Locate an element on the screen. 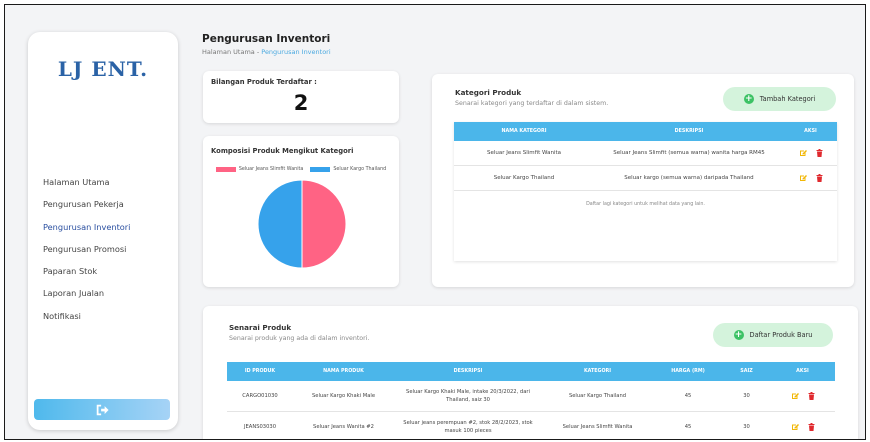 The image size is (870, 442). legend-item-kargo: Seluar Kargo Thailand is located at coordinates (348, 169).